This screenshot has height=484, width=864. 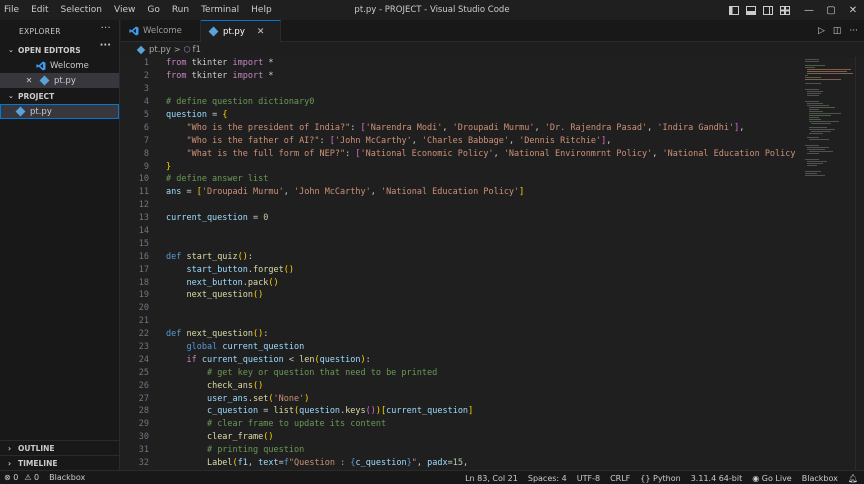 What do you see at coordinates (853, 10) in the screenshot?
I see `close-window-button: ✕` at bounding box center [853, 10].